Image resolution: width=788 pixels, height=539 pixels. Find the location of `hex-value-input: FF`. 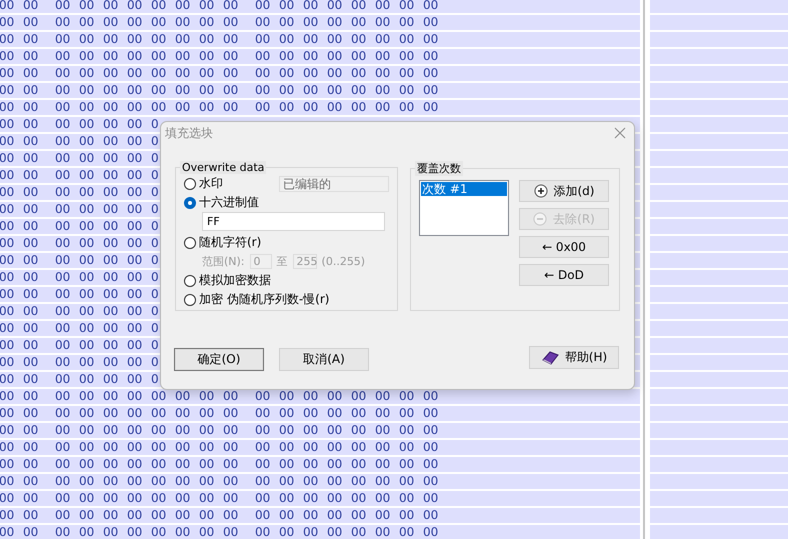

hex-value-input: FF is located at coordinates (293, 221).